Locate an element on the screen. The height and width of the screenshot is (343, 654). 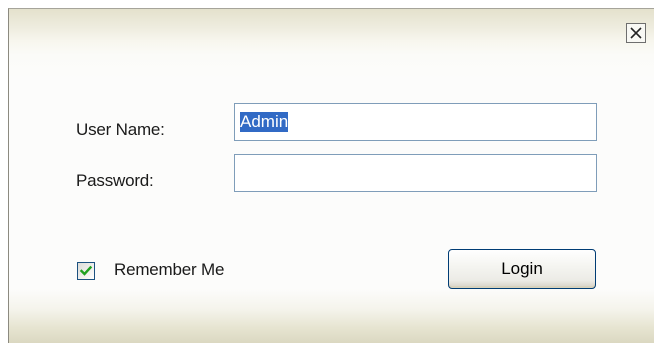
close-button is located at coordinates (636, 33).